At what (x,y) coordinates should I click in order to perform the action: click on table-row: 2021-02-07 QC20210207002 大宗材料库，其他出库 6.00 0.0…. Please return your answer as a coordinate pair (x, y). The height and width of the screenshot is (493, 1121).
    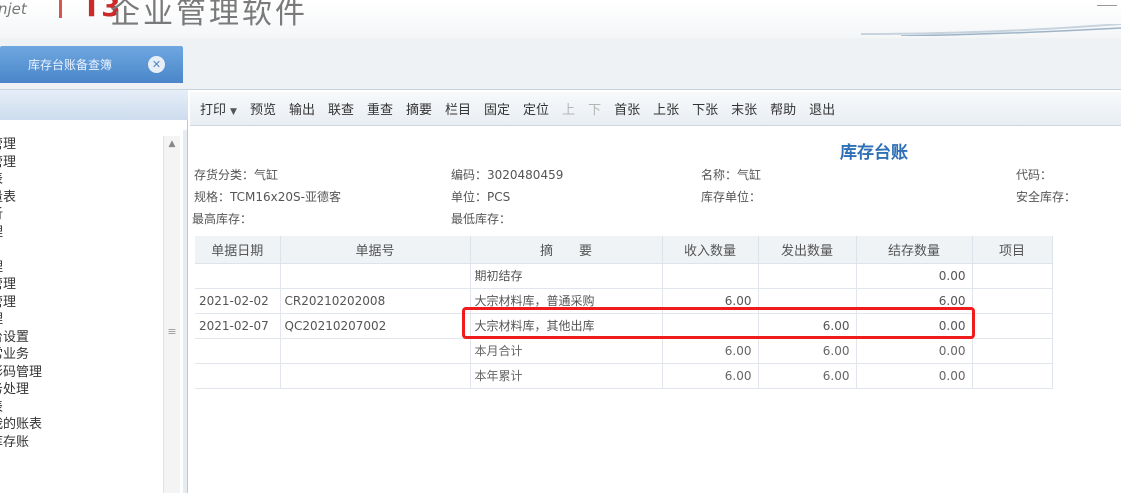
    Looking at the image, I should click on (624, 326).